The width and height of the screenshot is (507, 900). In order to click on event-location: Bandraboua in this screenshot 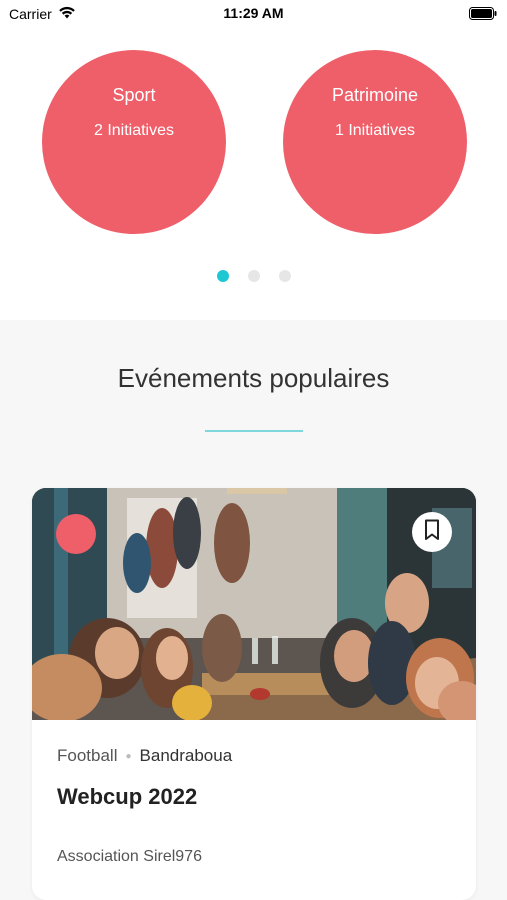, I will do `click(186, 755)`.